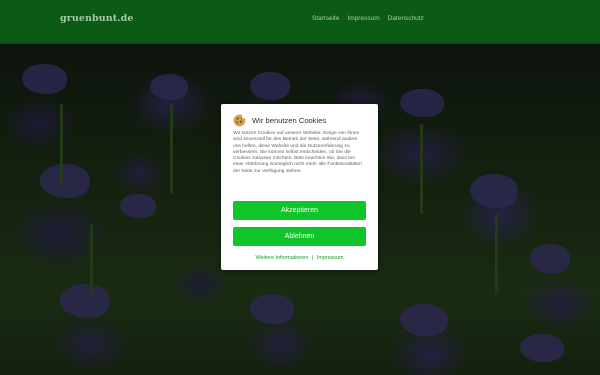 The image size is (600, 375). I want to click on nav-item-startseite: Startseite, so click(325, 18).